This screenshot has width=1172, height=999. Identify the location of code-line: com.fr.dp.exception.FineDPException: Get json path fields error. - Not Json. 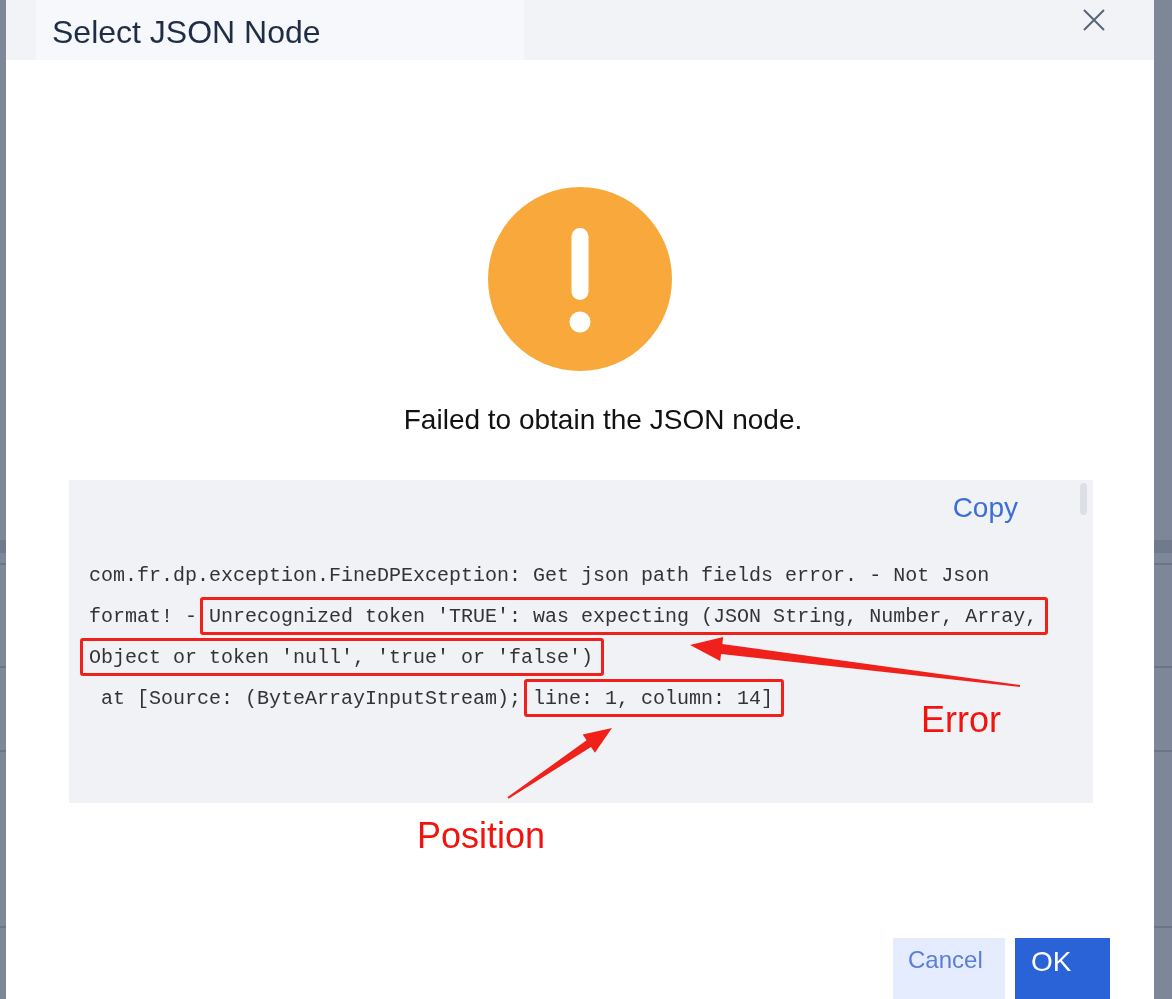
(539, 576).